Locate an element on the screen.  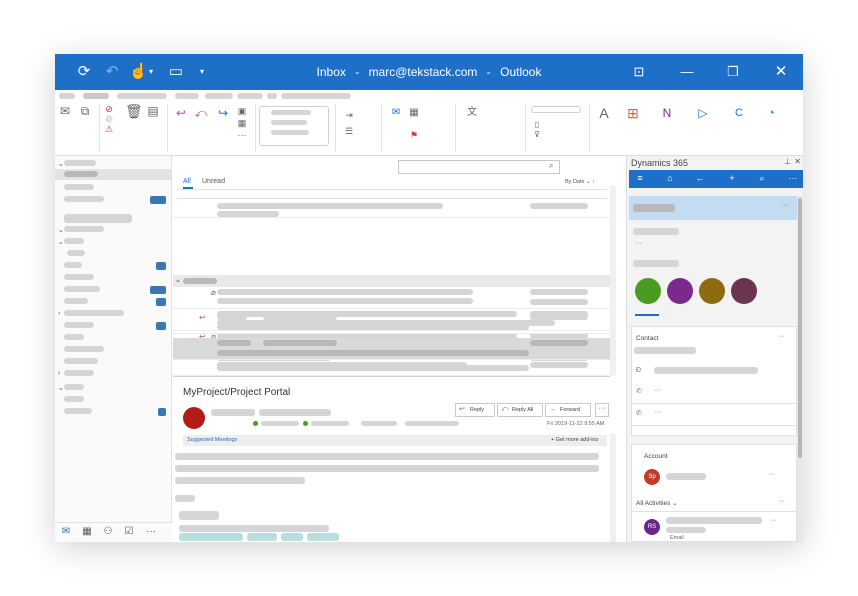
sort-dropdown: By Date ⌄ ↑ is located at coordinates (580, 182).